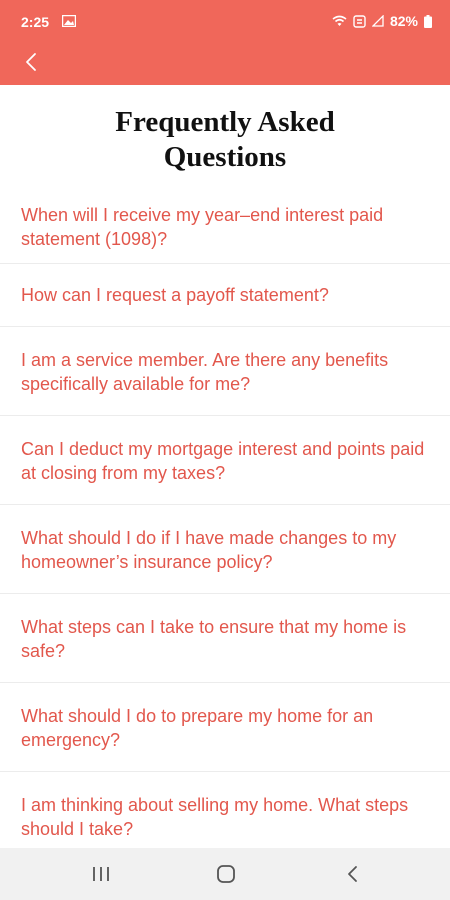  What do you see at coordinates (225, 295) in the screenshot?
I see `faq-item: How can I request a payoff statement?` at bounding box center [225, 295].